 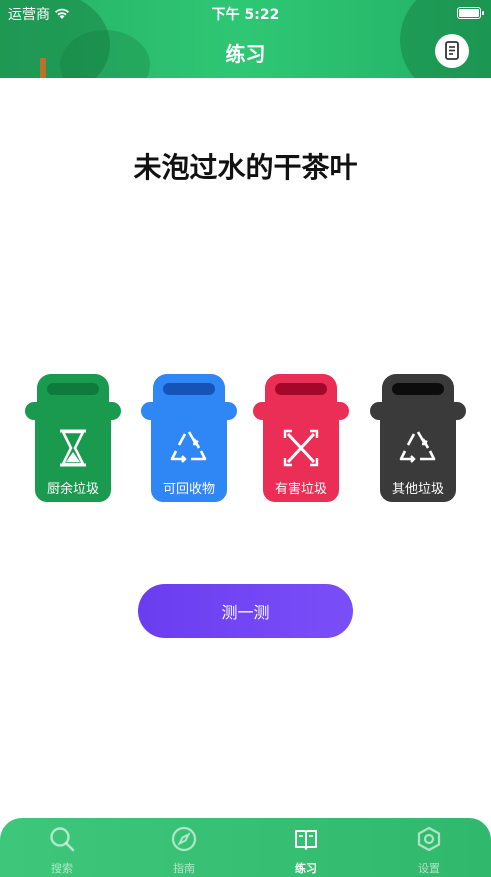 I want to click on bin-recyclable: 可回收物, so click(x=189, y=439).